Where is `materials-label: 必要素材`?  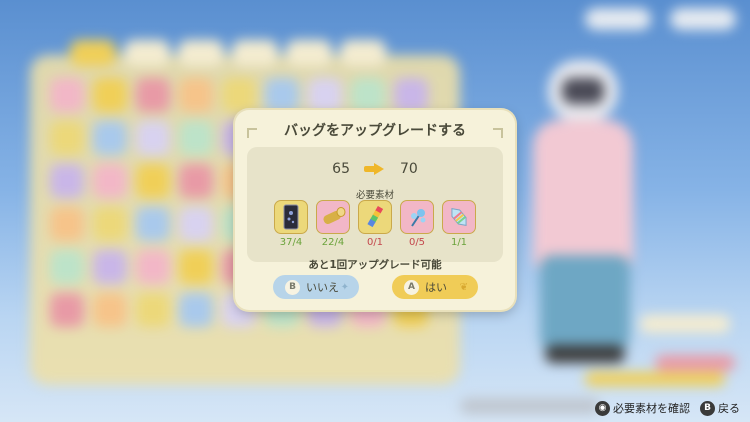
materials-label: 必要素材 is located at coordinates (374, 195).